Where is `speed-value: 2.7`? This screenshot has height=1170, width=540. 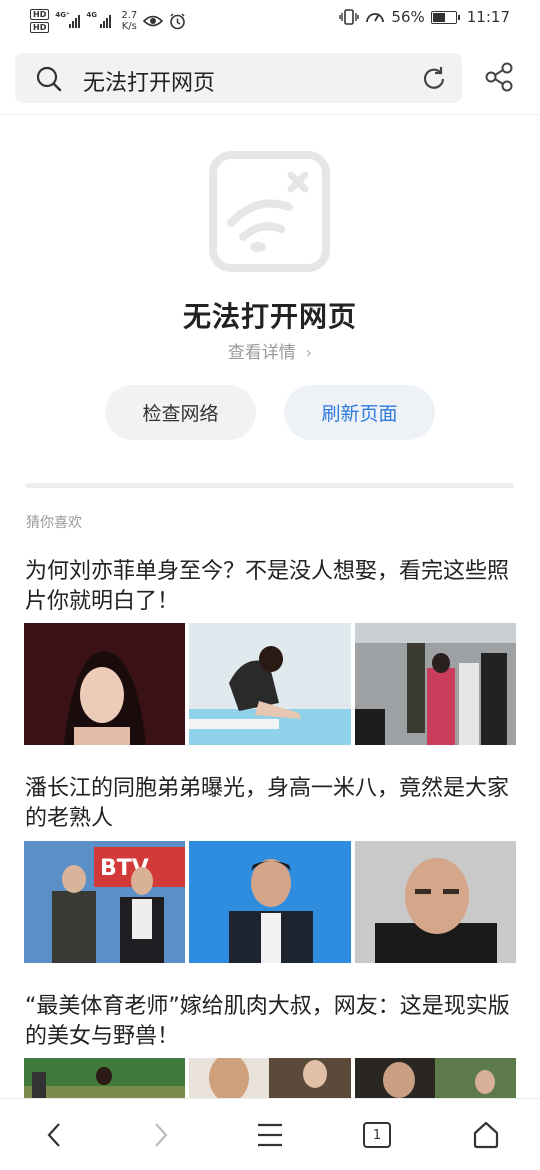 speed-value: 2.7 is located at coordinates (129, 15).